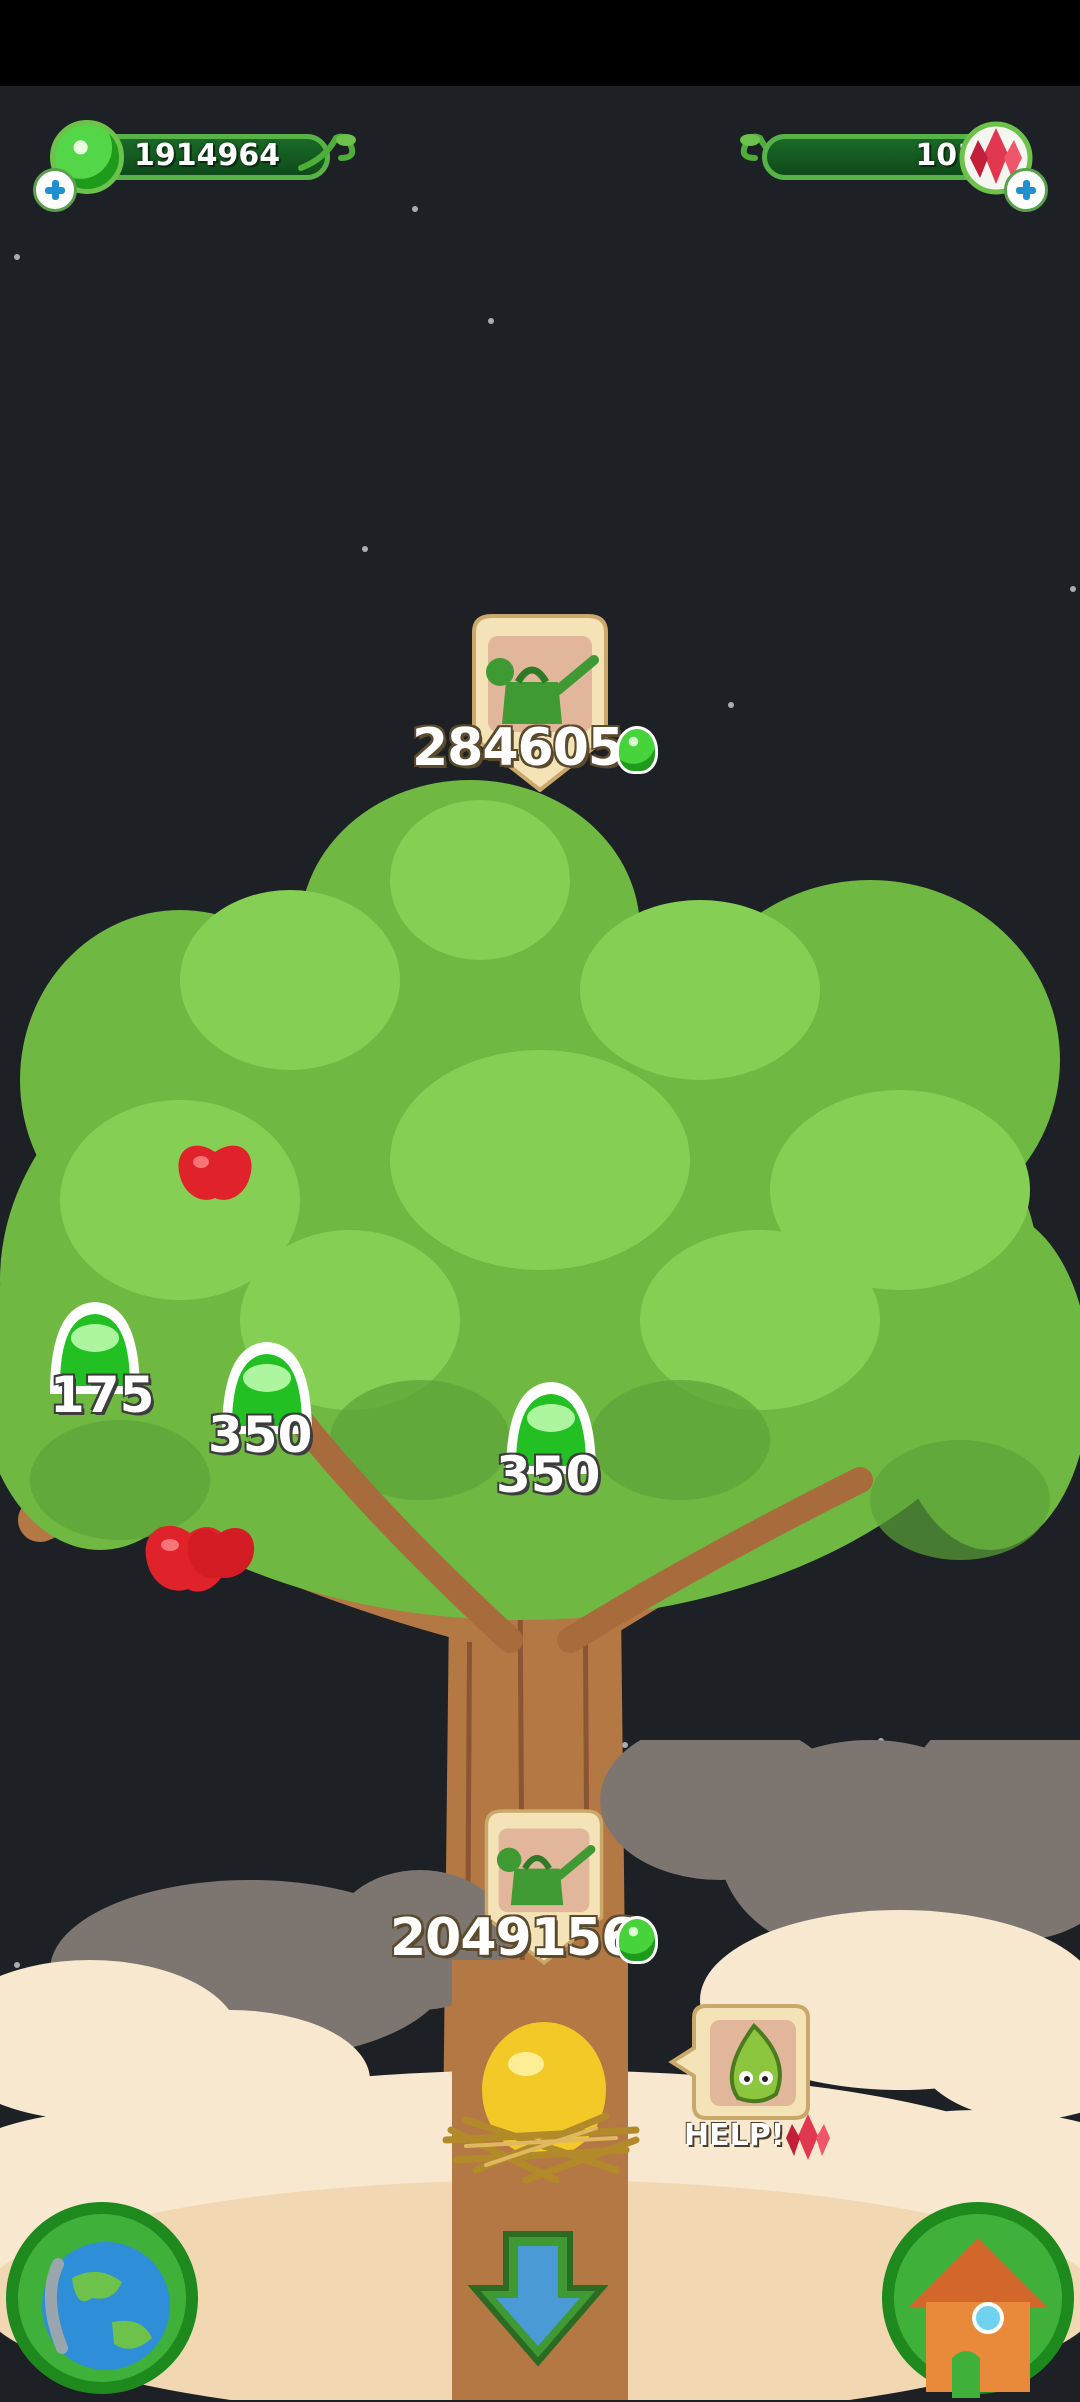 This screenshot has width=1080, height=2402. Describe the element at coordinates (540, 43) in the screenshot. I see `status-bar` at that location.